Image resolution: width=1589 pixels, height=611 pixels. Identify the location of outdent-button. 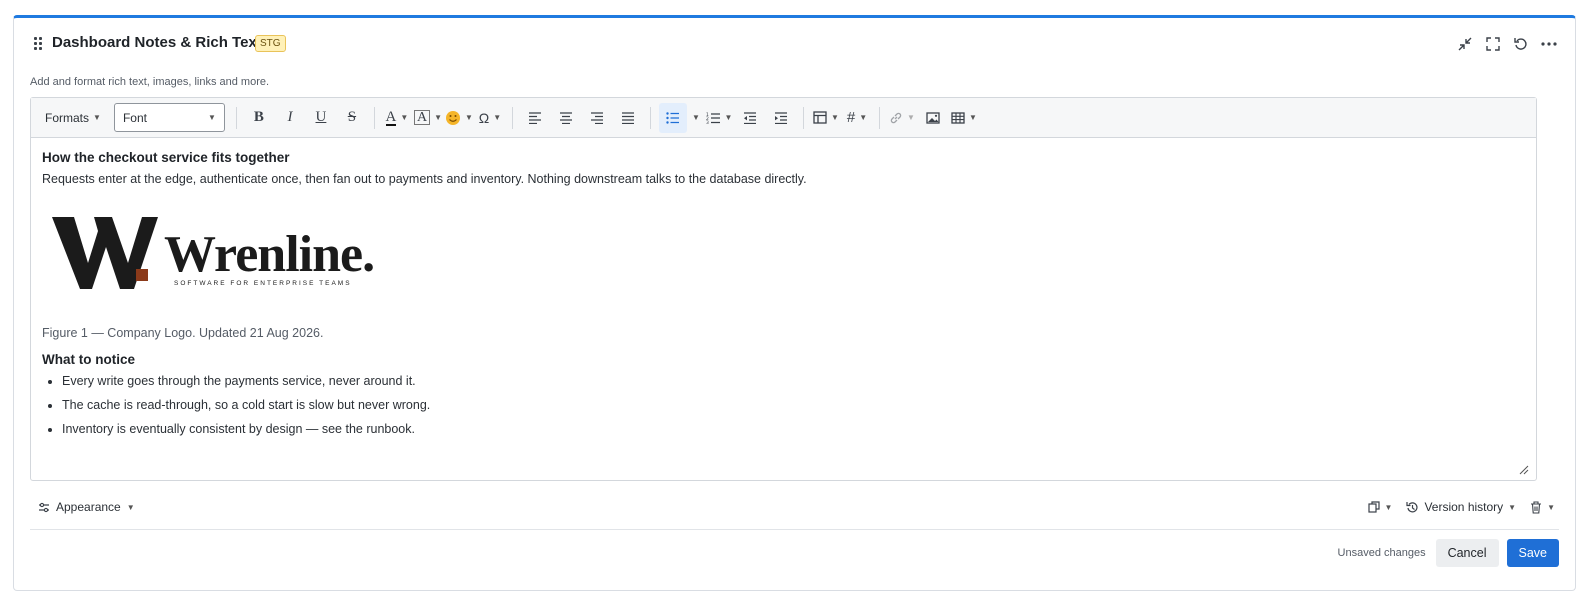
(750, 118).